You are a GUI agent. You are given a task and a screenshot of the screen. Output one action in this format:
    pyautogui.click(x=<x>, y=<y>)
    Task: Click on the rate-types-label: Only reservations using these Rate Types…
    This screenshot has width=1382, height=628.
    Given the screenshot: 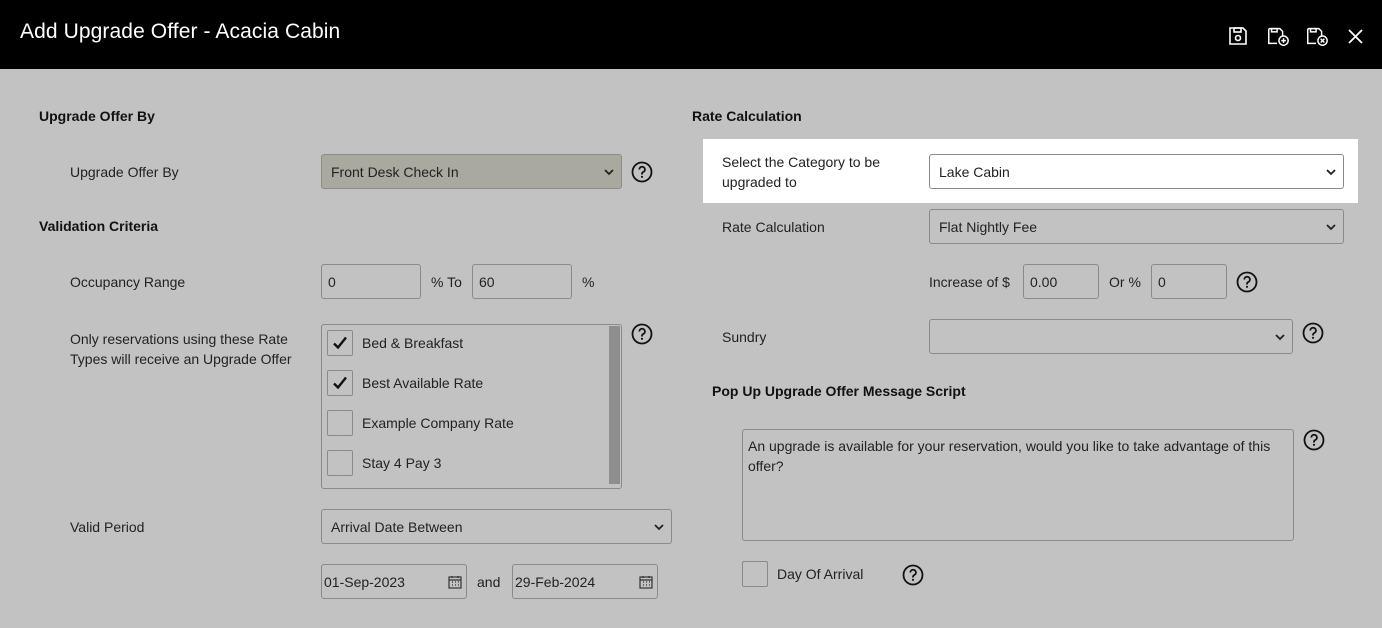 What is the action you would take?
    pyautogui.click(x=181, y=349)
    